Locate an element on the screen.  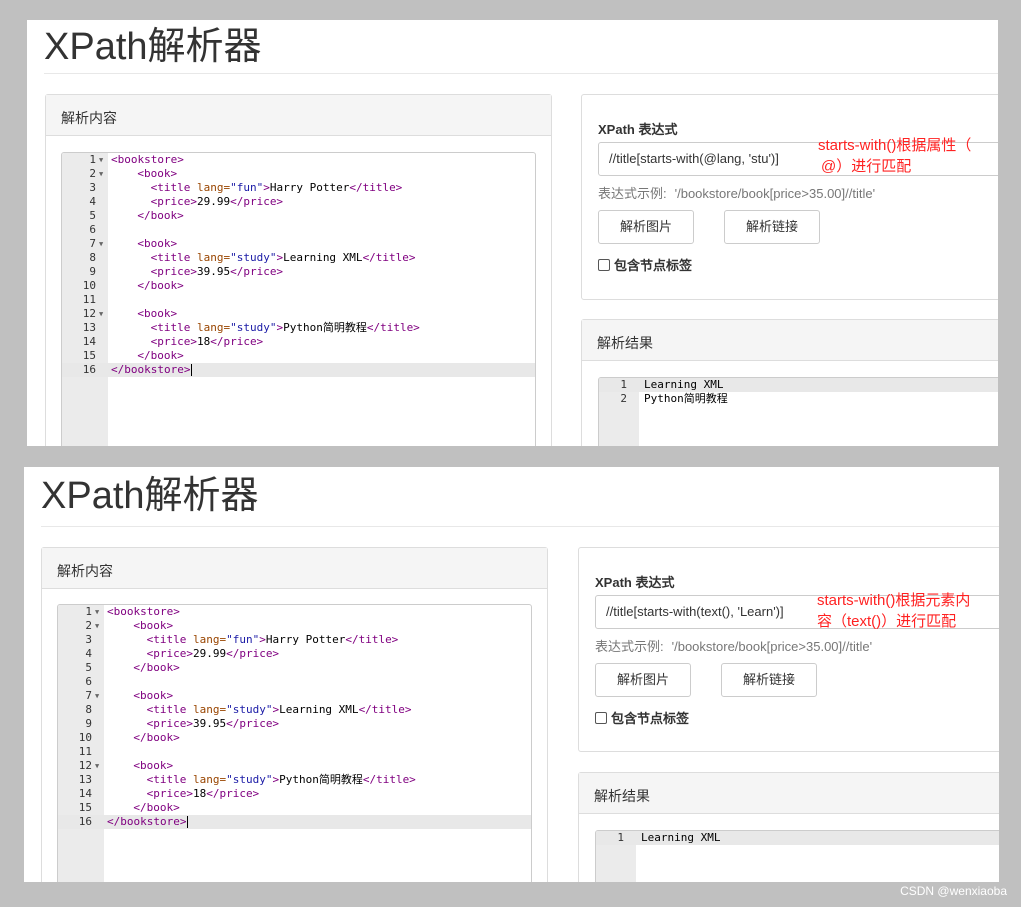
code-token: </bookstore> is located at coordinates (151, 369).